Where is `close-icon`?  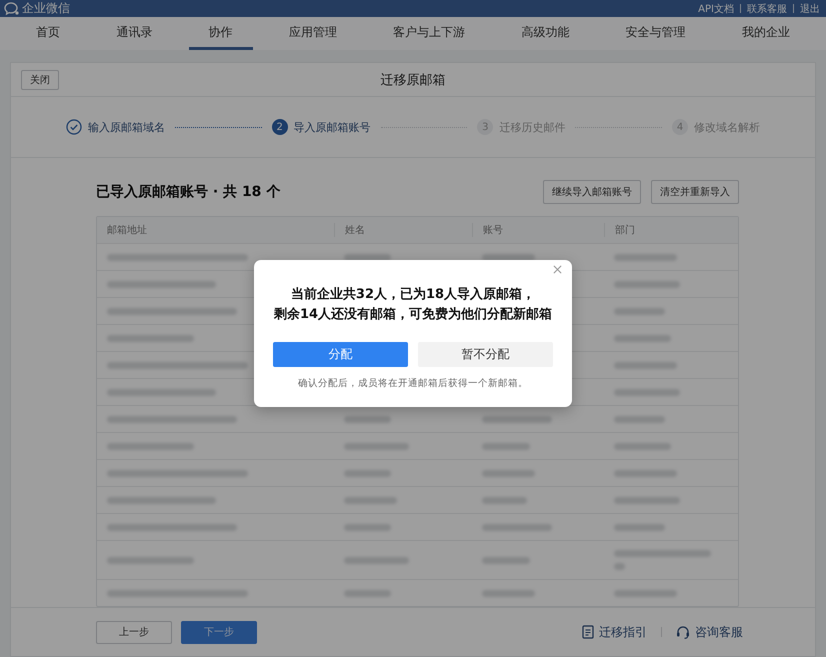 close-icon is located at coordinates (557, 269).